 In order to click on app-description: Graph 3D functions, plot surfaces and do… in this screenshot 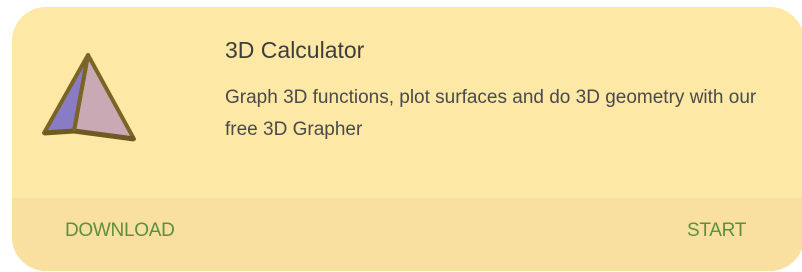, I will do `click(491, 113)`.